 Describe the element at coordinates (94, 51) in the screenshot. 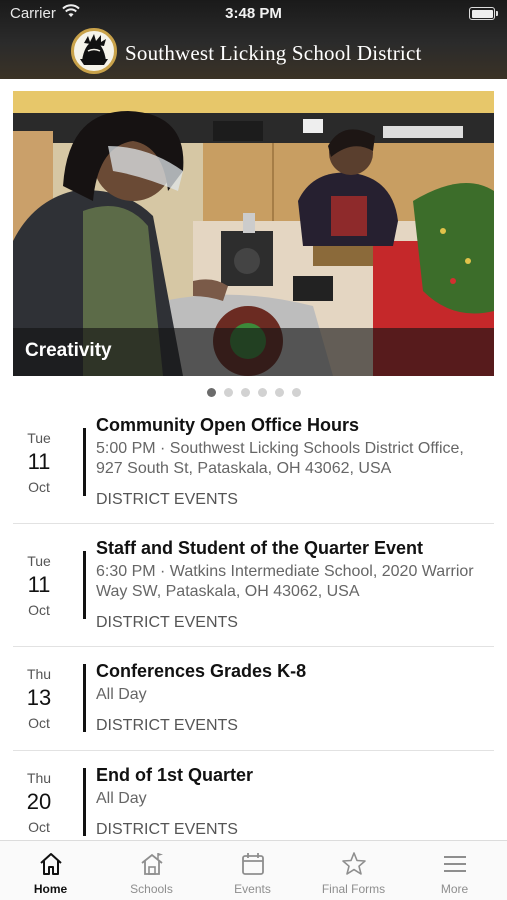

I see `district-logo-icon` at that location.